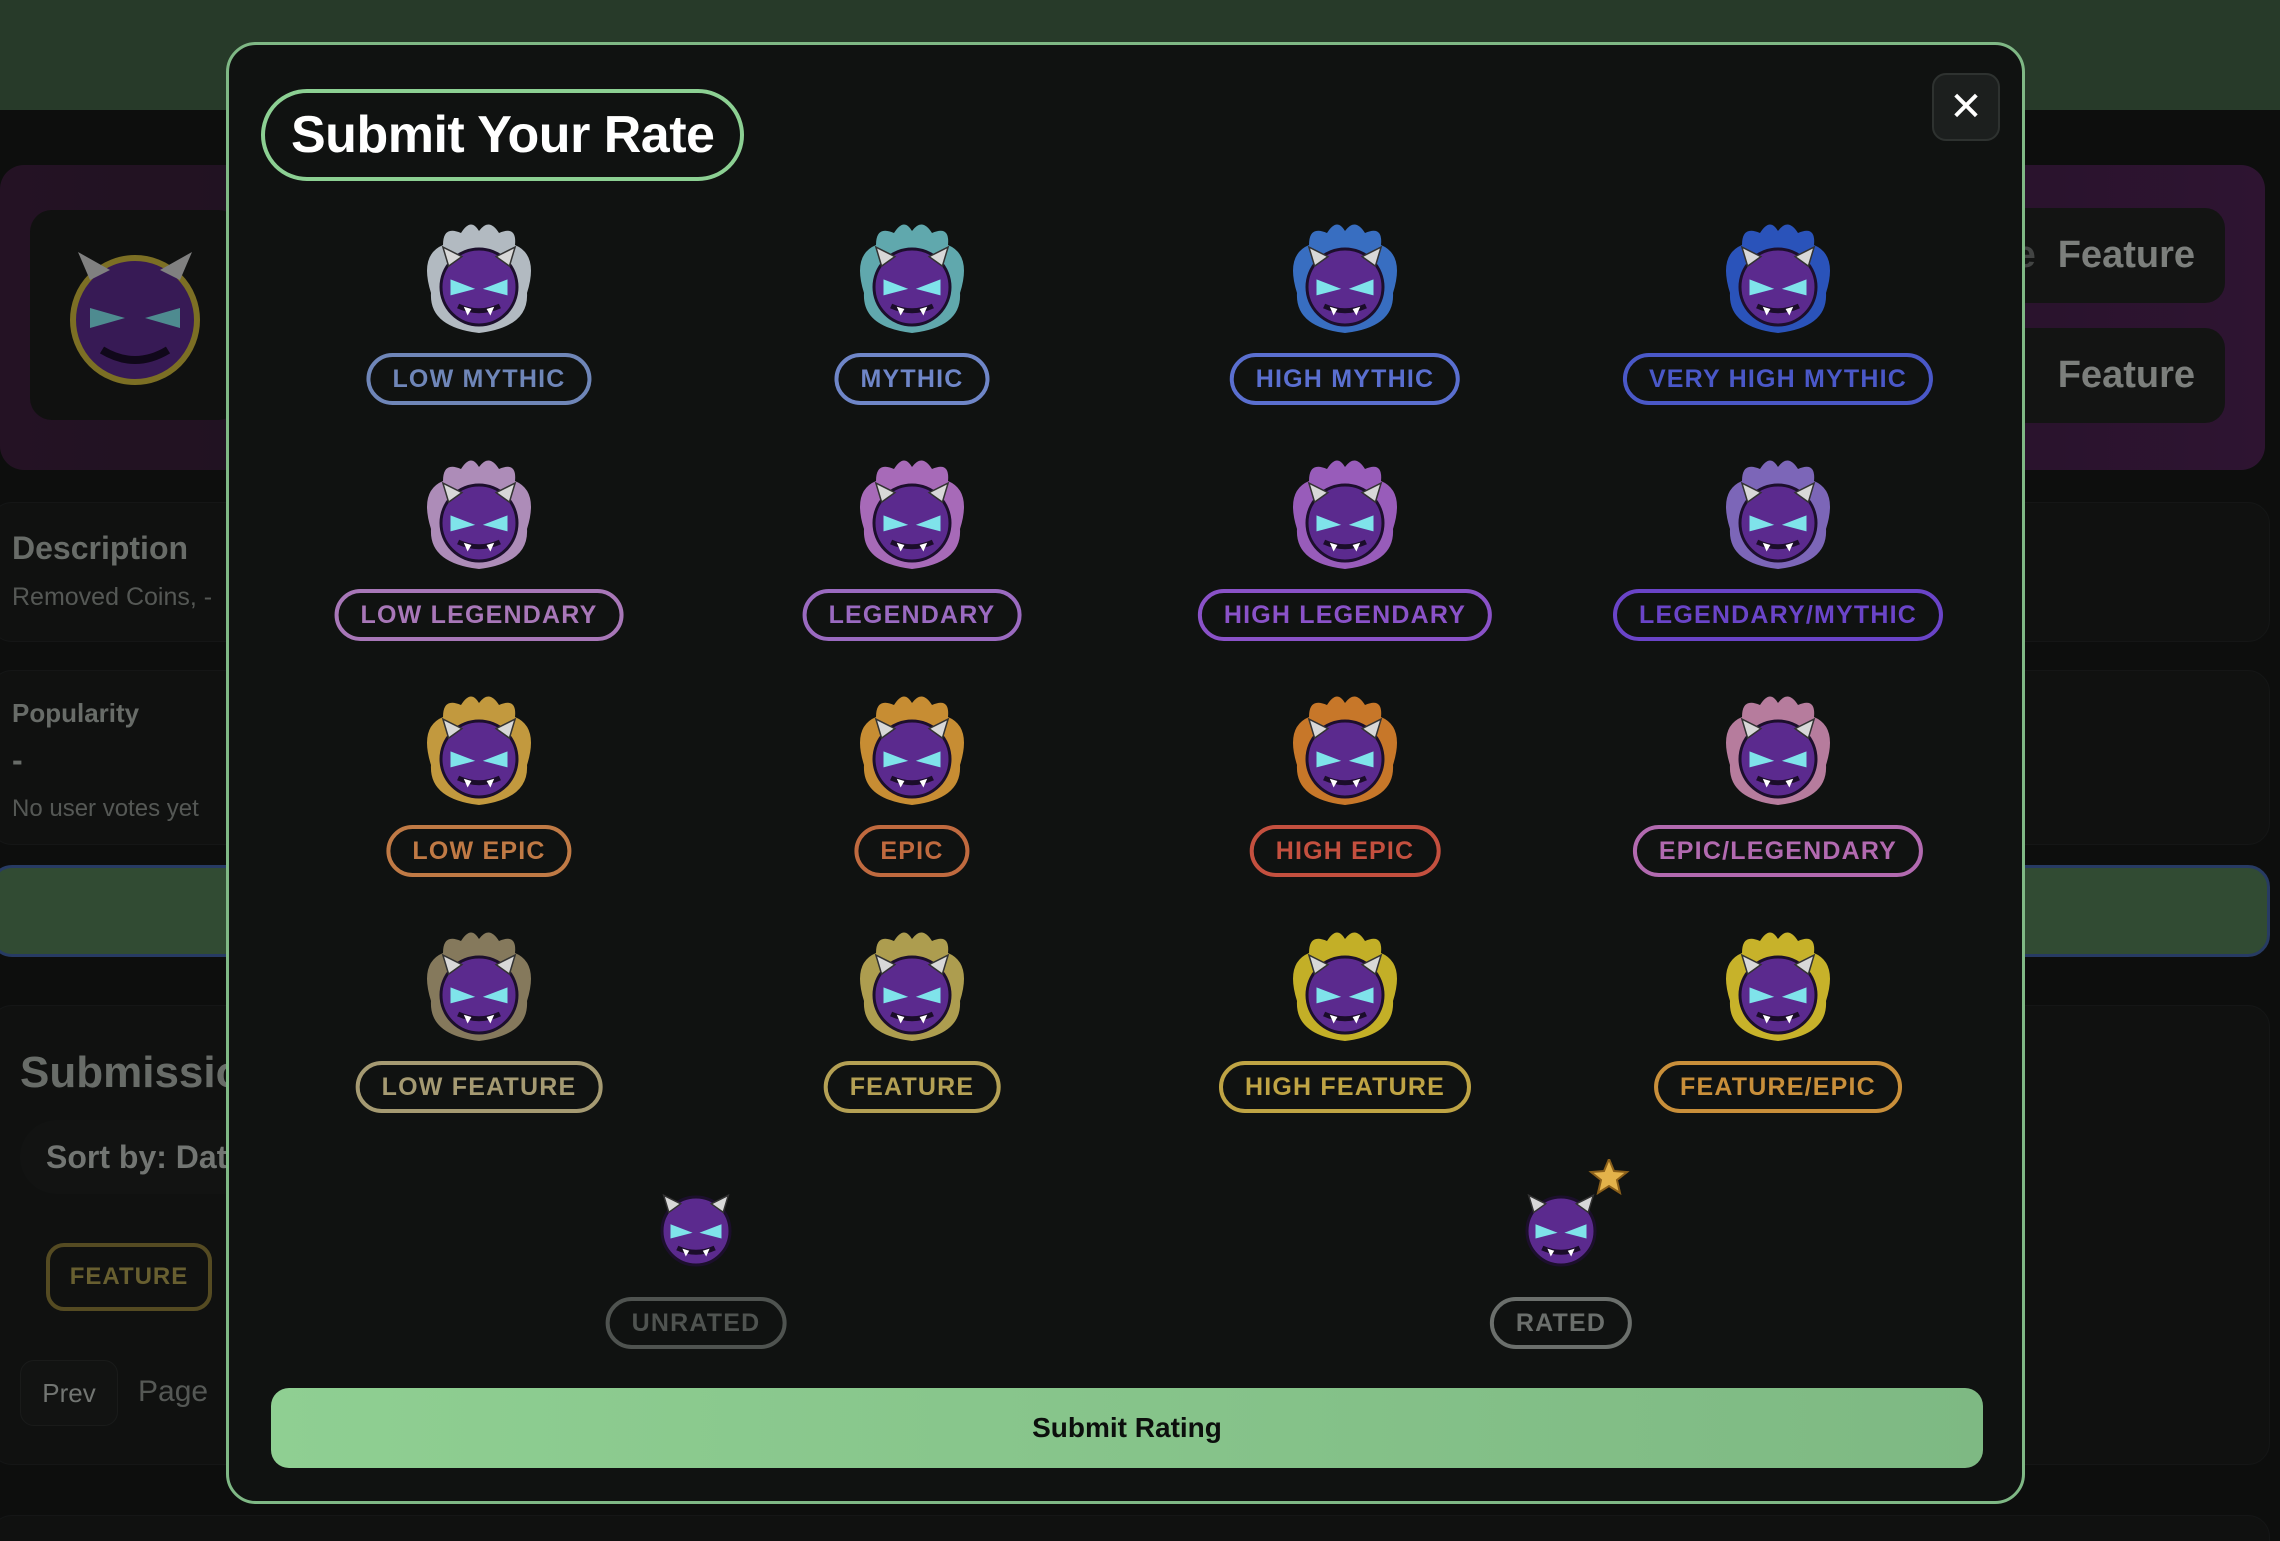  What do you see at coordinates (479, 379) in the screenshot?
I see `rating-option-label: LOW MYTHIC` at bounding box center [479, 379].